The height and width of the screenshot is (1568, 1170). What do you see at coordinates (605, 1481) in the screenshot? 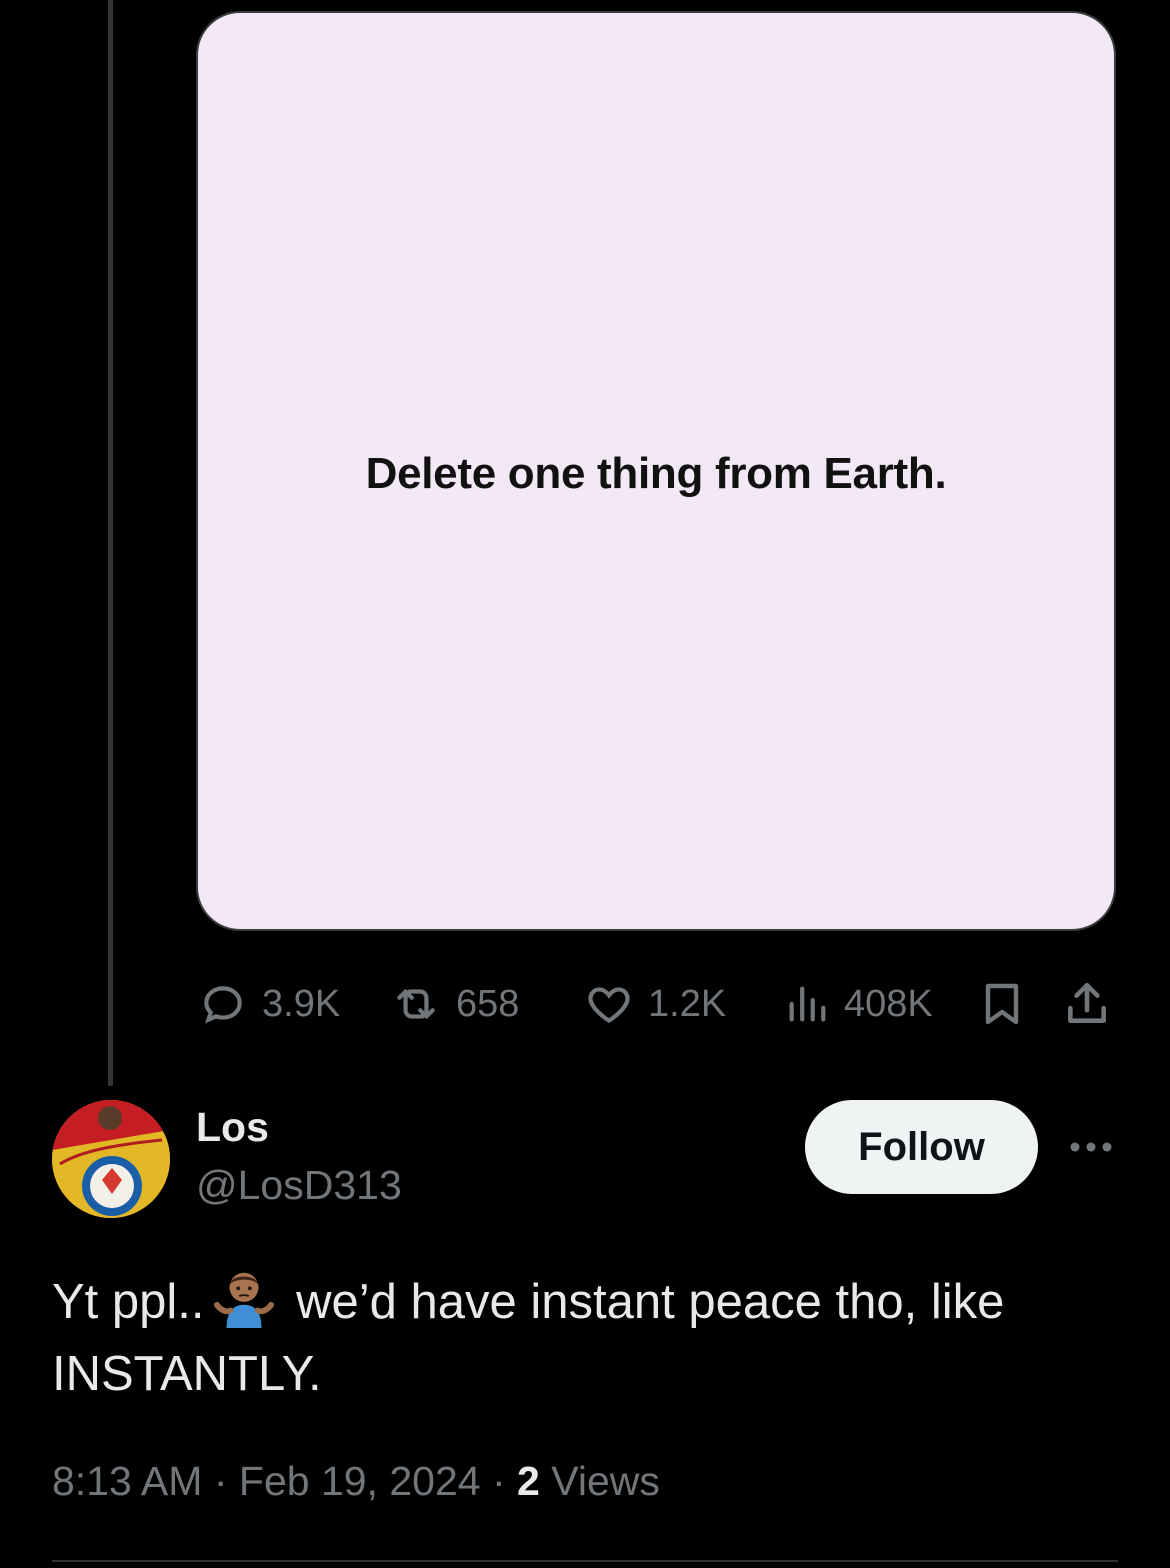
I see `tweet-views-label: Views` at bounding box center [605, 1481].